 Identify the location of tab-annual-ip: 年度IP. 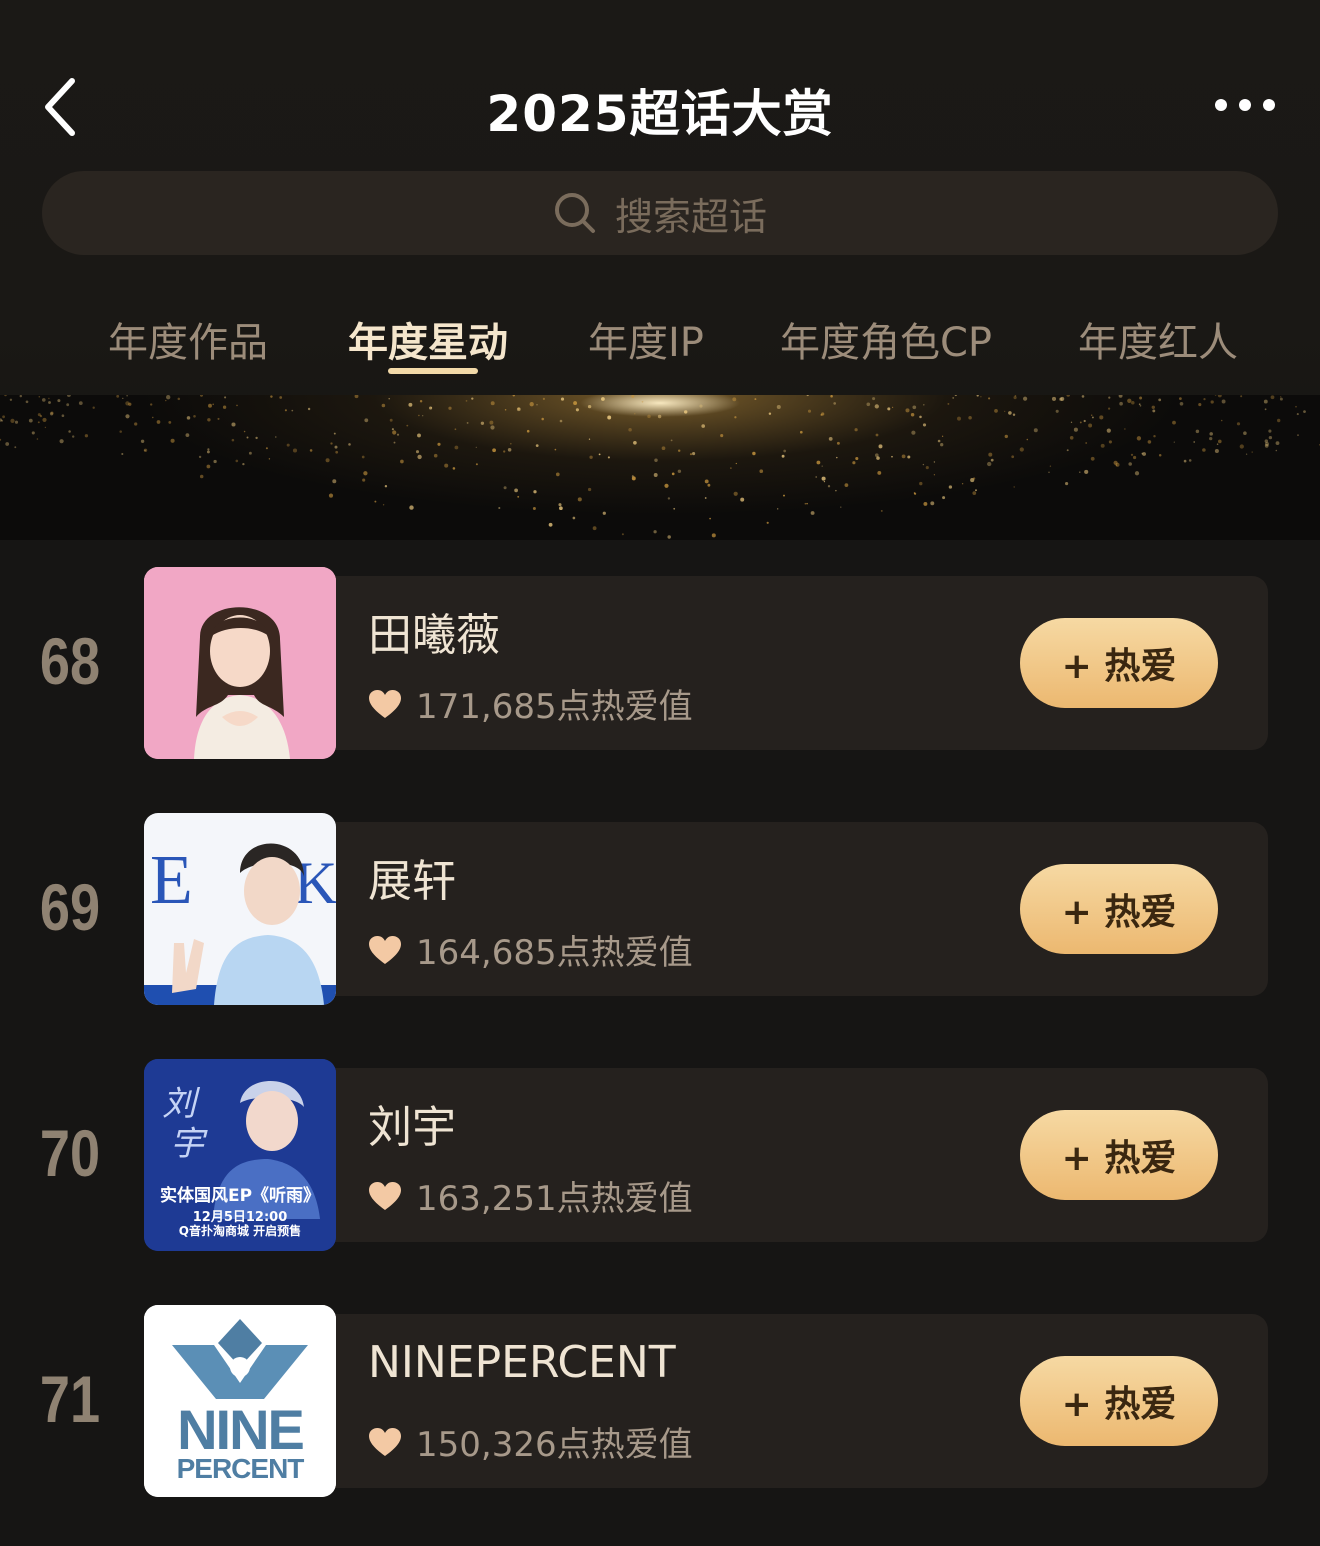
(646, 339).